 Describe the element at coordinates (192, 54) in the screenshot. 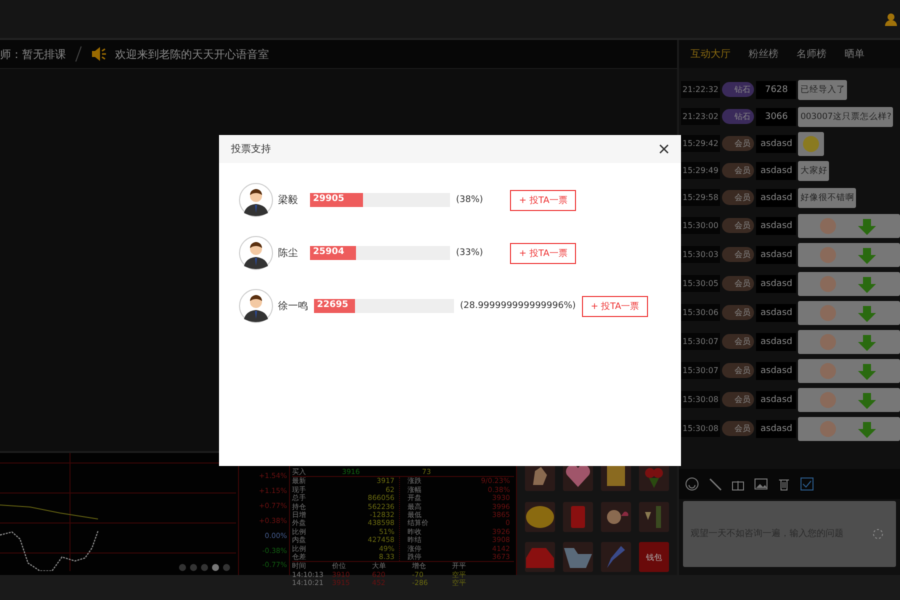

I see `welcome-message: 欢迎来到老陈的天天开心语音室` at that location.